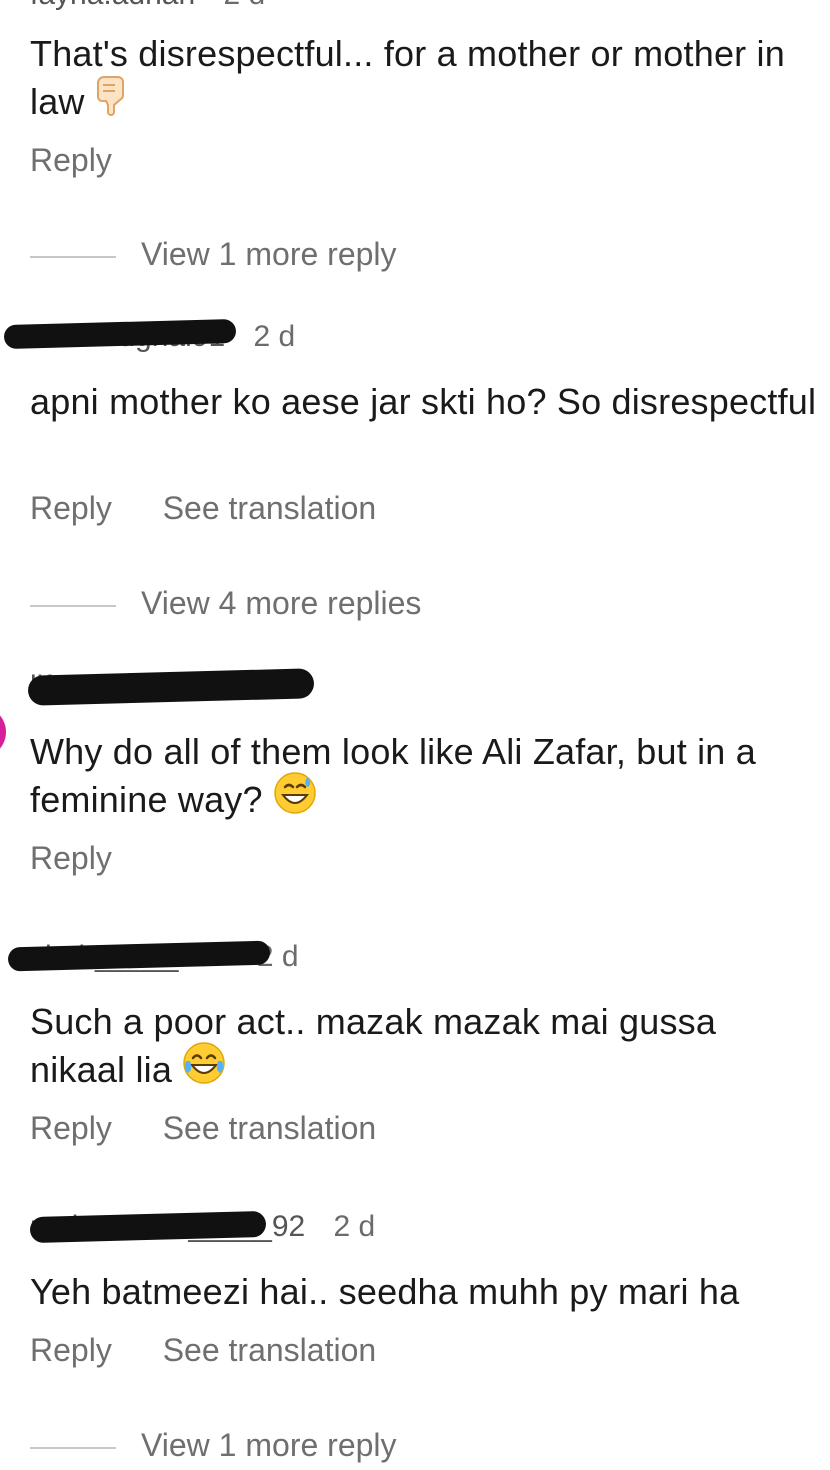 The height and width of the screenshot is (1470, 830). Describe the element at coordinates (120, 336) in the screenshot. I see `username: faizamughal91` at that location.